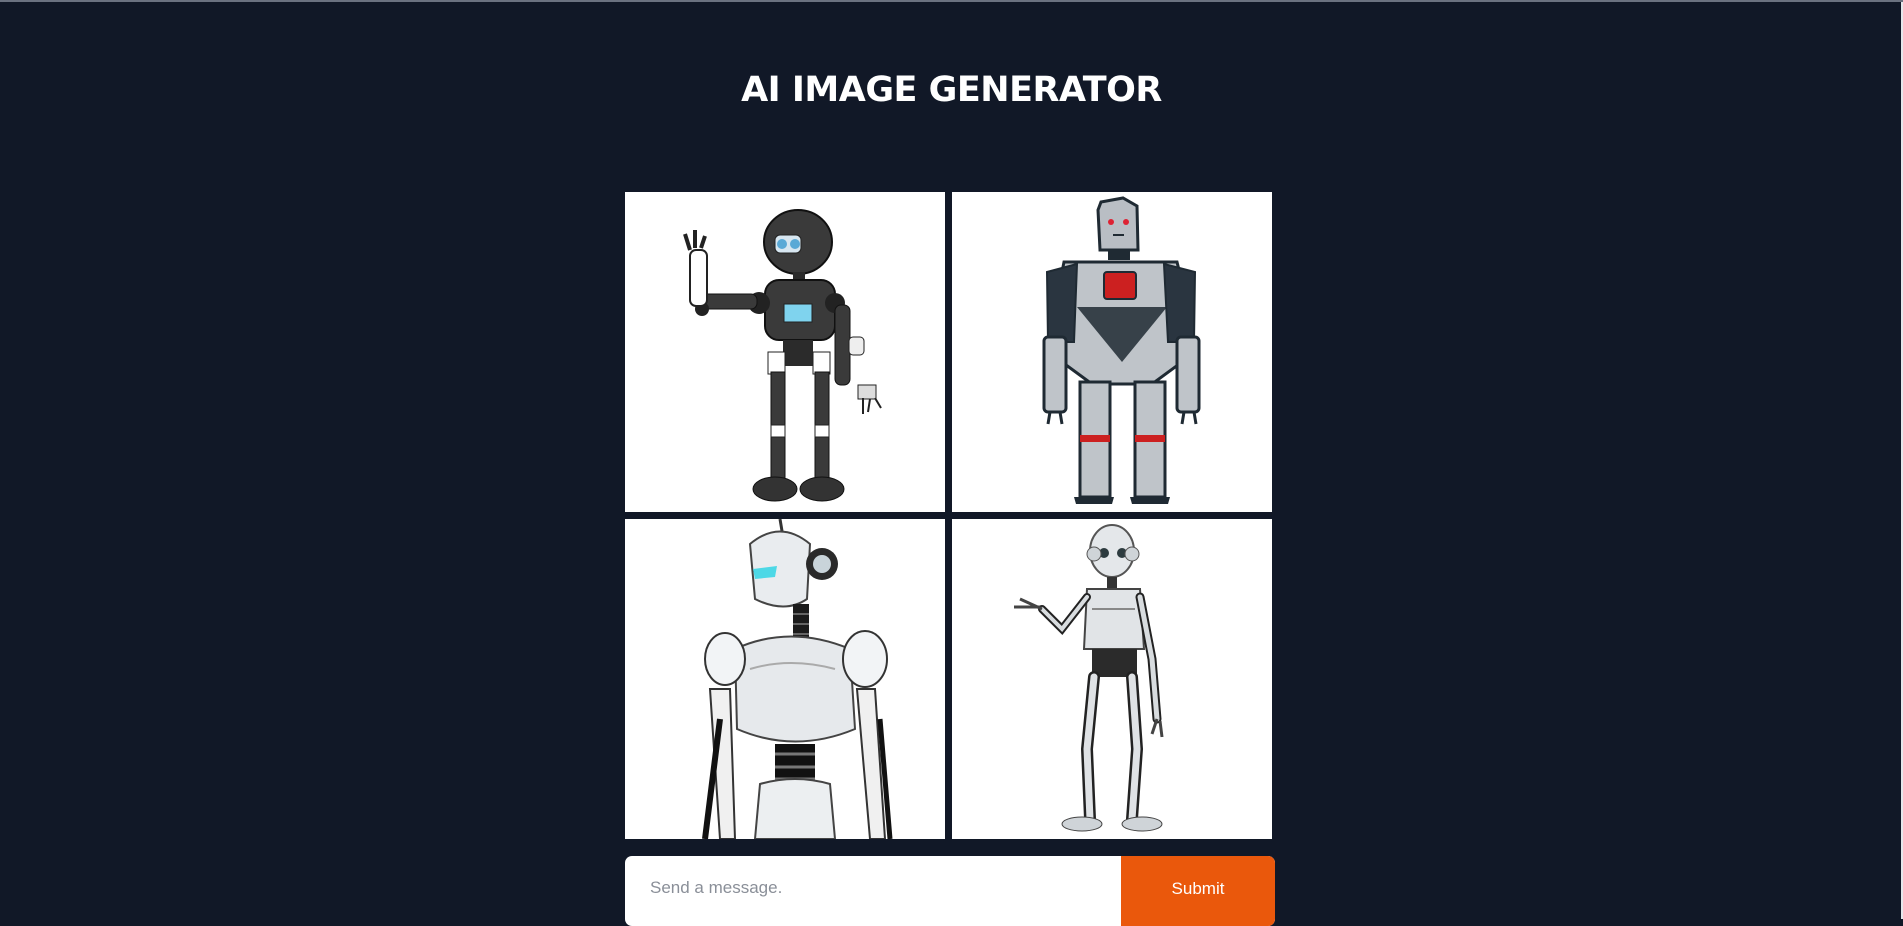 This screenshot has width=1903, height=926. Describe the element at coordinates (1198, 891) in the screenshot. I see `submit-button: Submit` at that location.